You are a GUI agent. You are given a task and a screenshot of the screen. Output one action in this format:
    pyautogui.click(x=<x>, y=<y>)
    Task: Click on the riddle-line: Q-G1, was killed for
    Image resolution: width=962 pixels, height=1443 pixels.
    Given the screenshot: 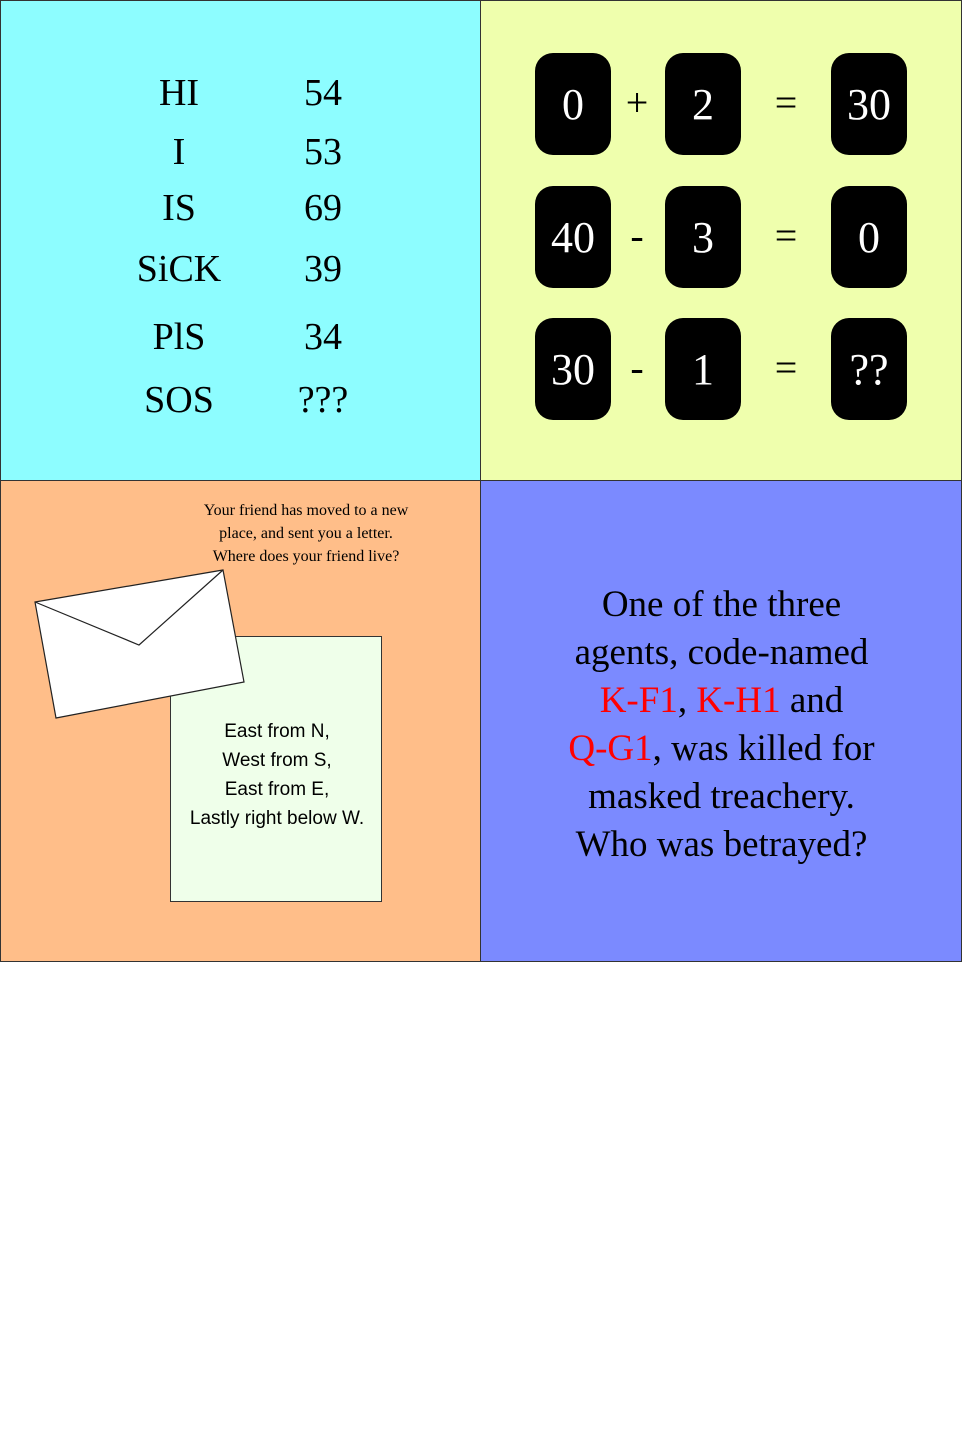 What is the action you would take?
    pyautogui.click(x=721, y=749)
    